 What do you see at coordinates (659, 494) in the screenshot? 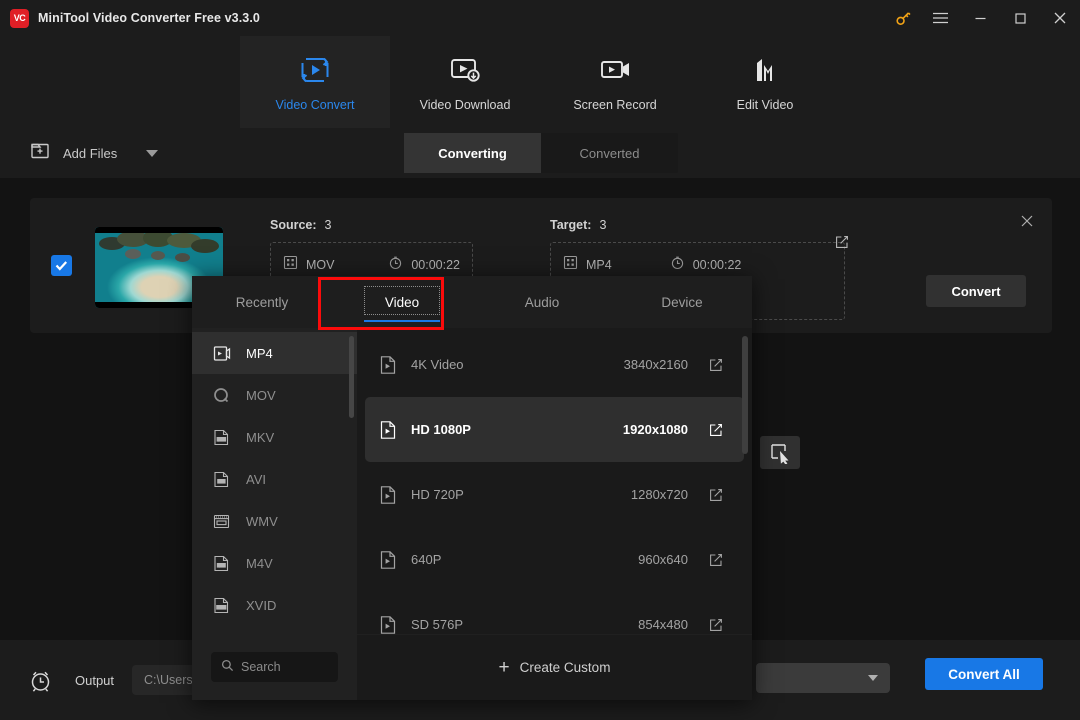
I see `resolution-dimensions: 1280x720` at bounding box center [659, 494].